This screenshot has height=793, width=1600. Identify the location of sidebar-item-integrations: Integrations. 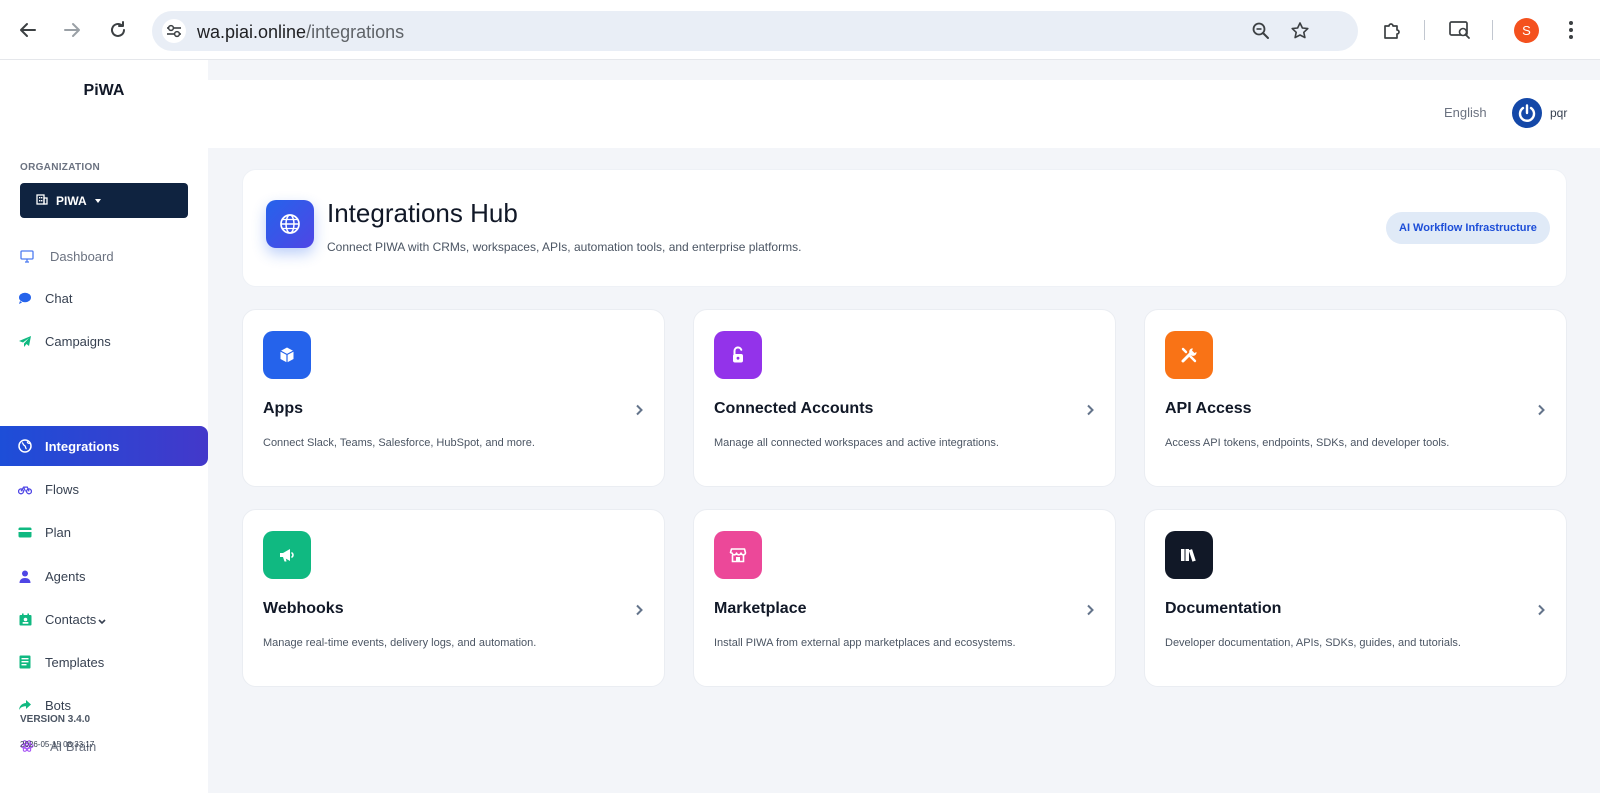
(104, 446).